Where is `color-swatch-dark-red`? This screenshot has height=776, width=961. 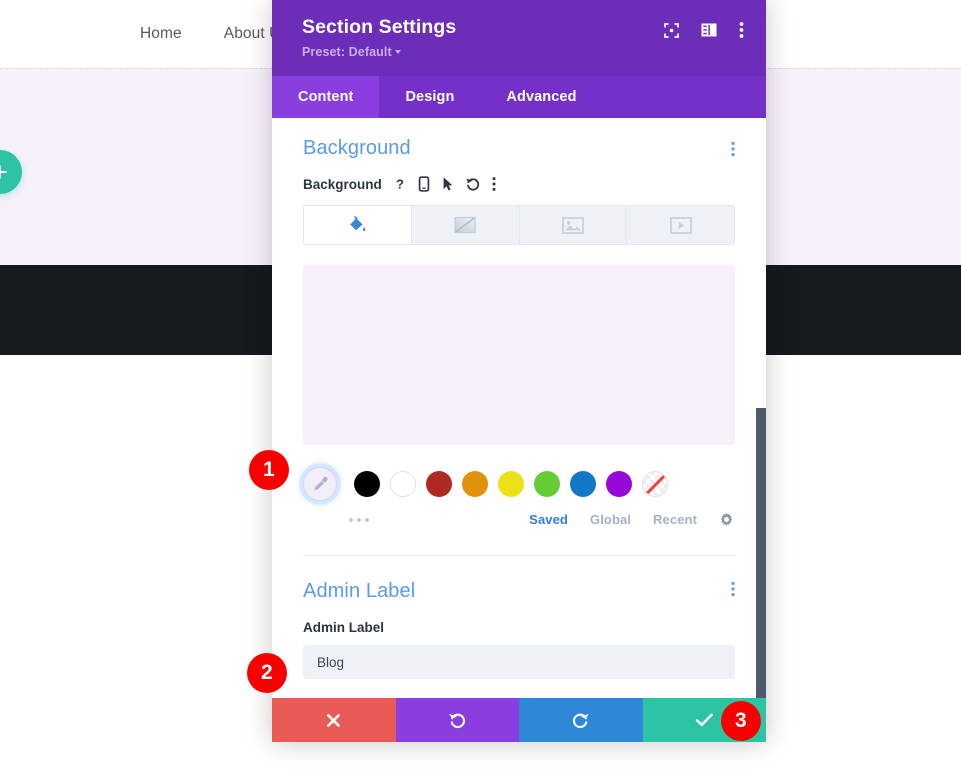 color-swatch-dark-red is located at coordinates (439, 484).